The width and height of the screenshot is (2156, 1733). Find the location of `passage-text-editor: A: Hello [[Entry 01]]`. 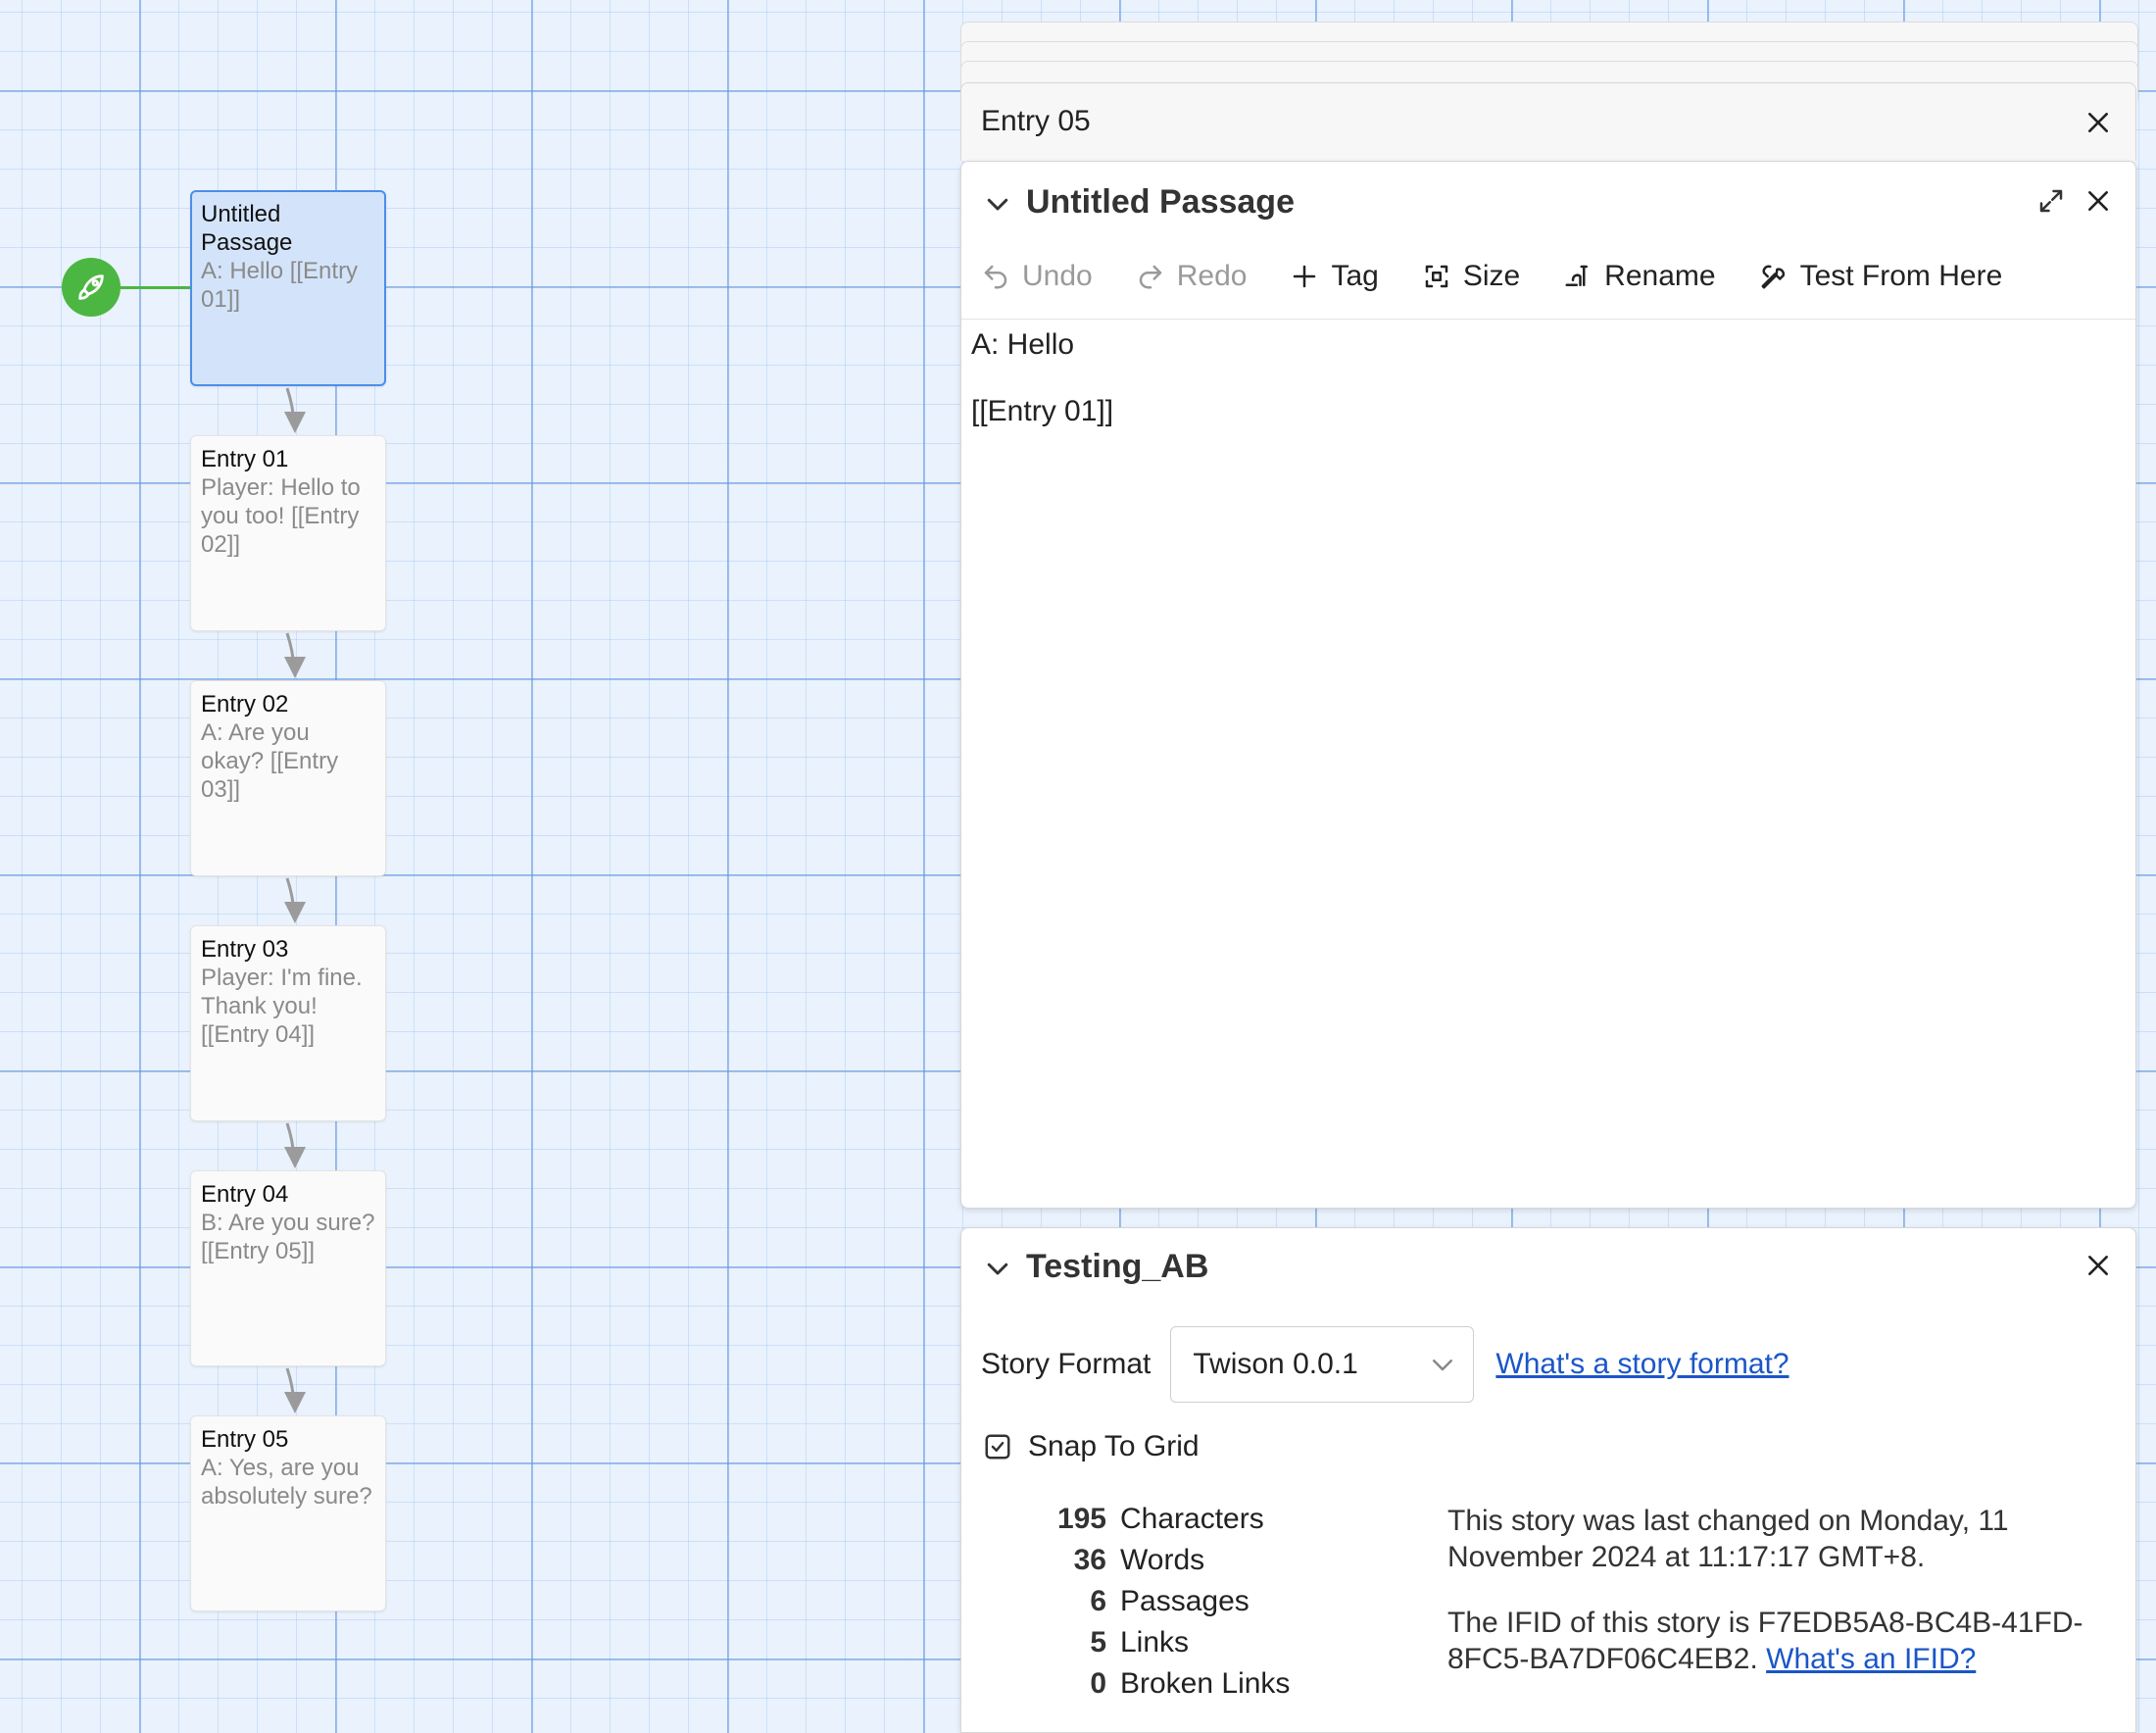

passage-text-editor: A: Hello [[Entry 01]] is located at coordinates (1543, 395).